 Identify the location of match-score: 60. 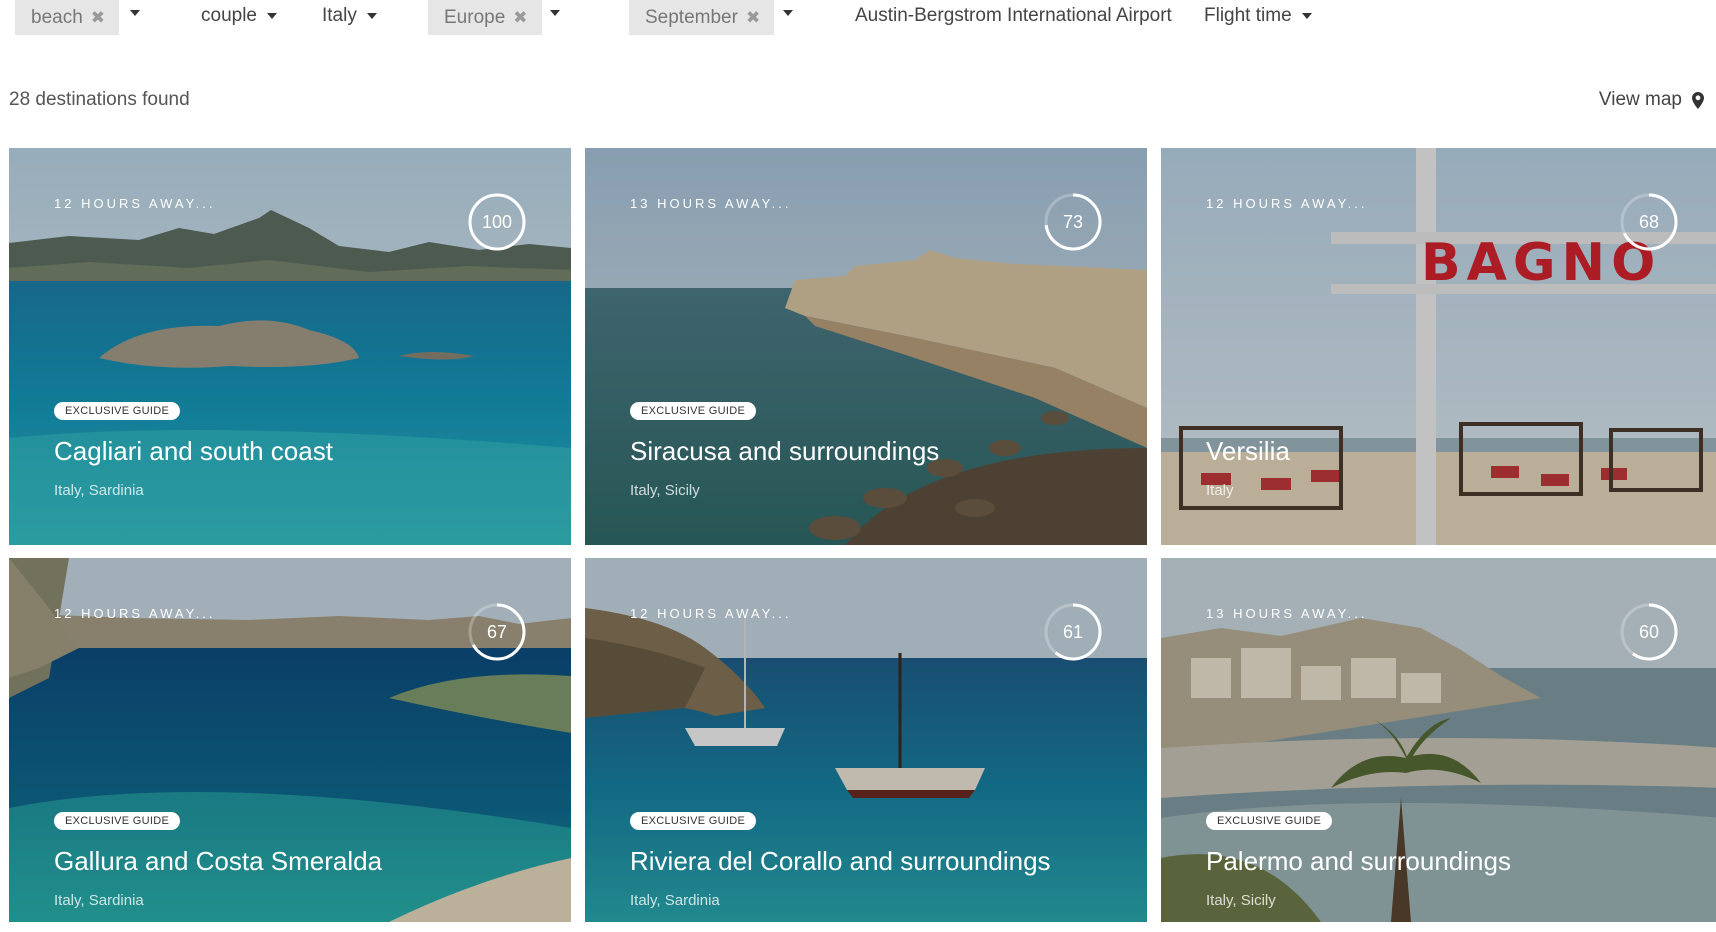
(1649, 632).